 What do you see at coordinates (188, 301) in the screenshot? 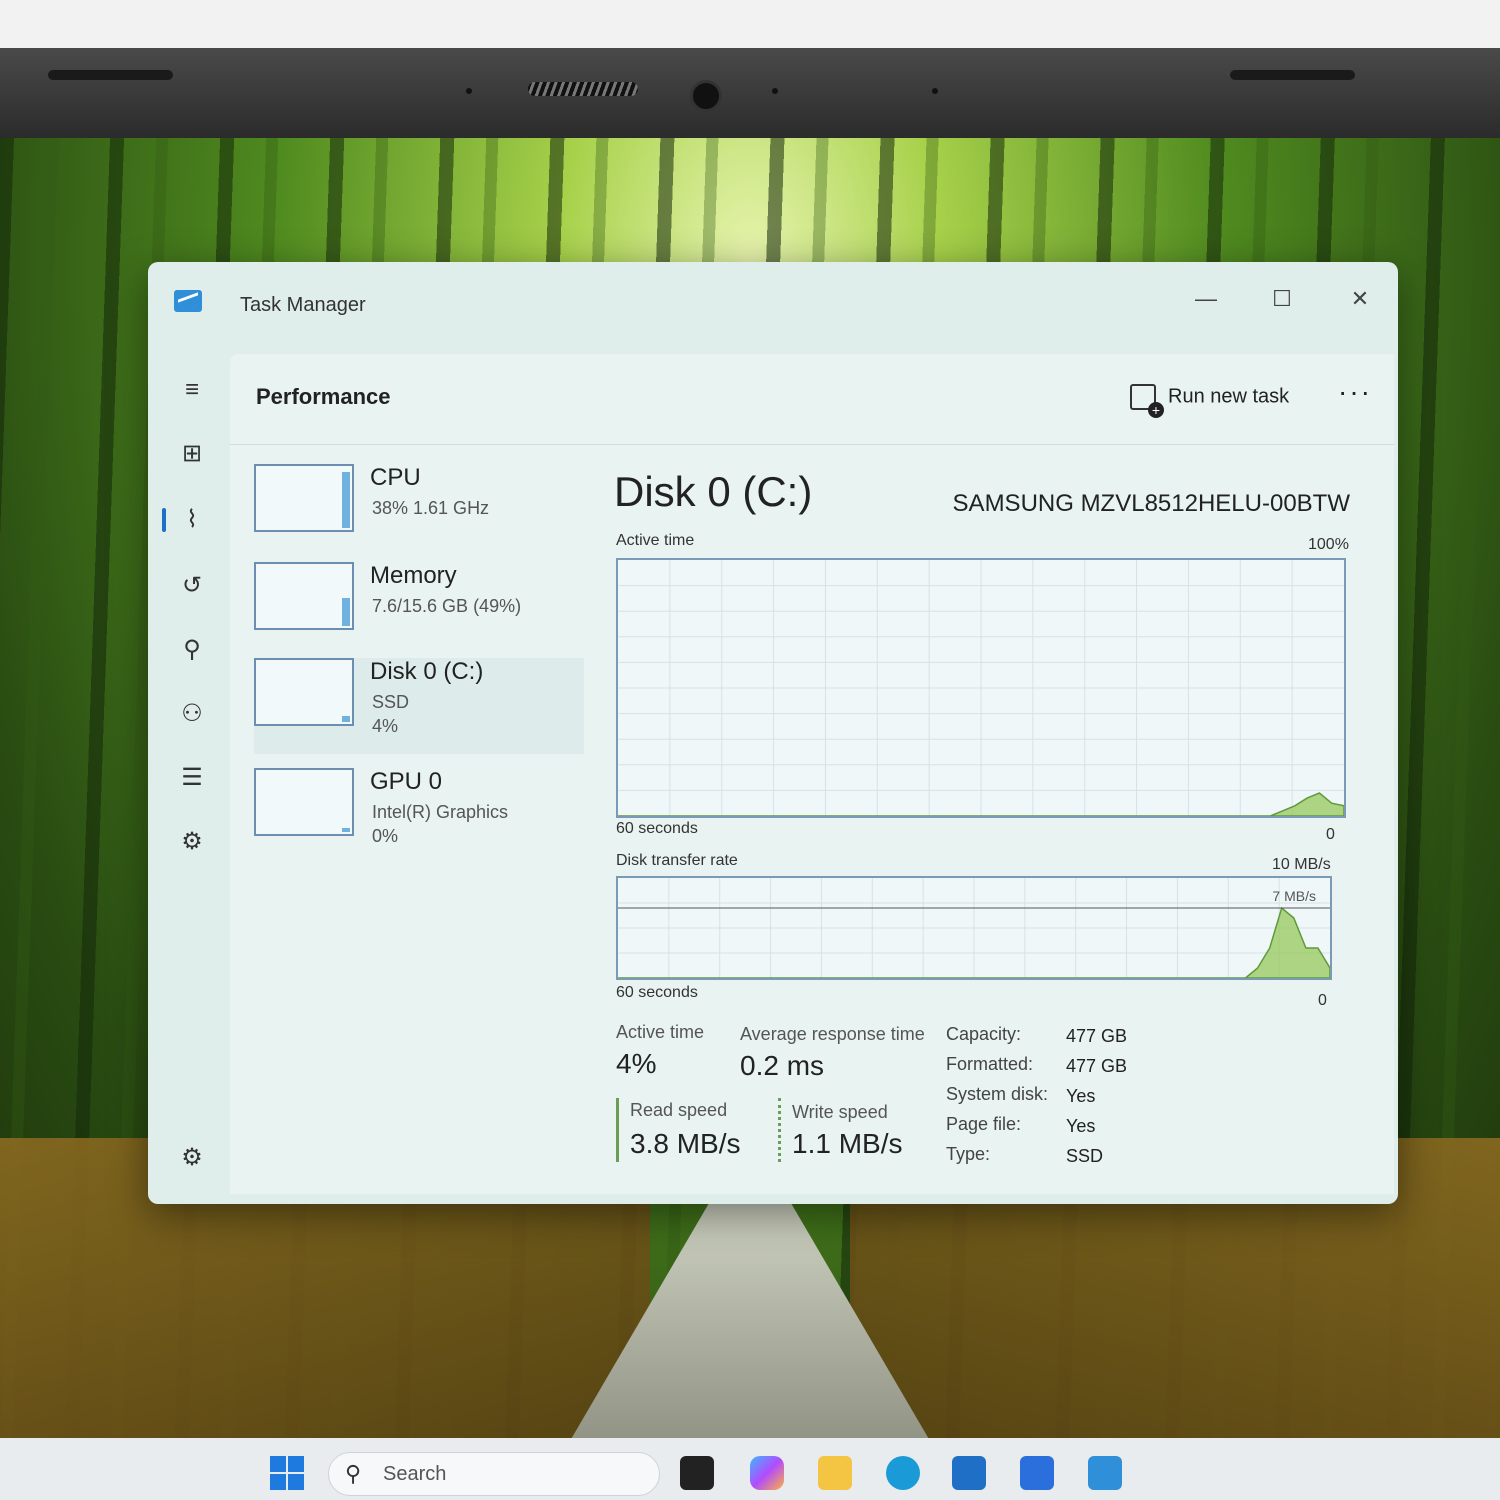
I see `task-manager-icon` at bounding box center [188, 301].